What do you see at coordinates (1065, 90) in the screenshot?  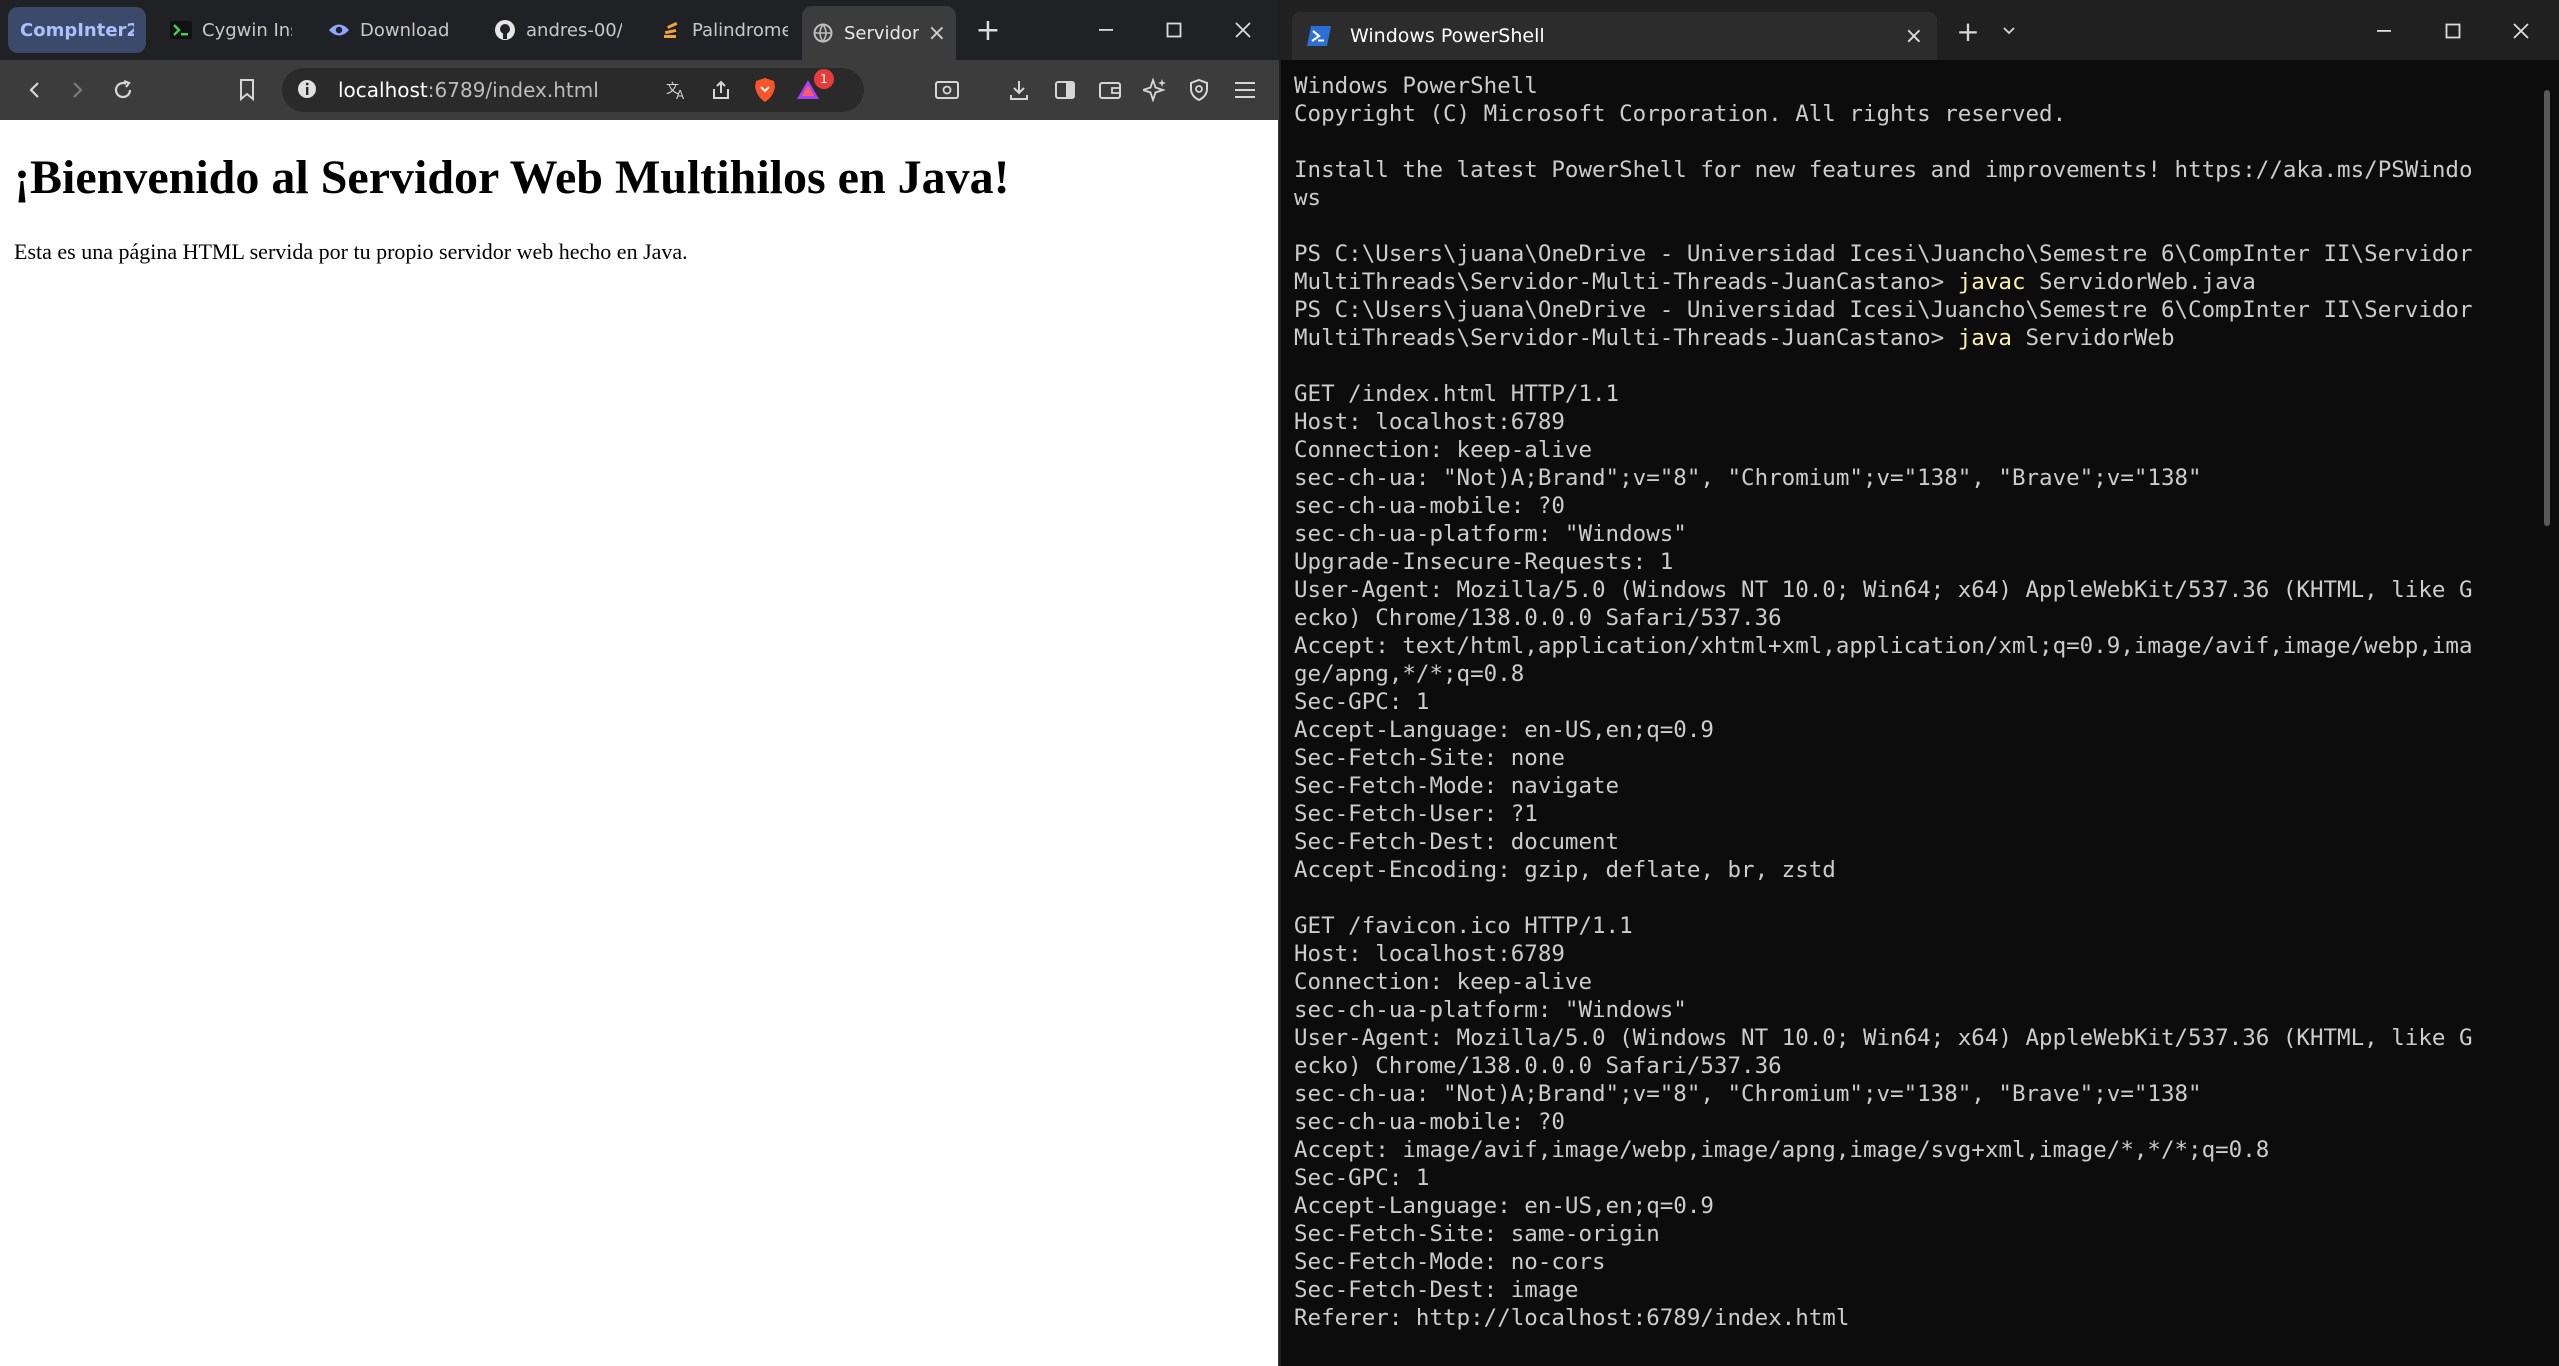 I see `sidebar-button` at bounding box center [1065, 90].